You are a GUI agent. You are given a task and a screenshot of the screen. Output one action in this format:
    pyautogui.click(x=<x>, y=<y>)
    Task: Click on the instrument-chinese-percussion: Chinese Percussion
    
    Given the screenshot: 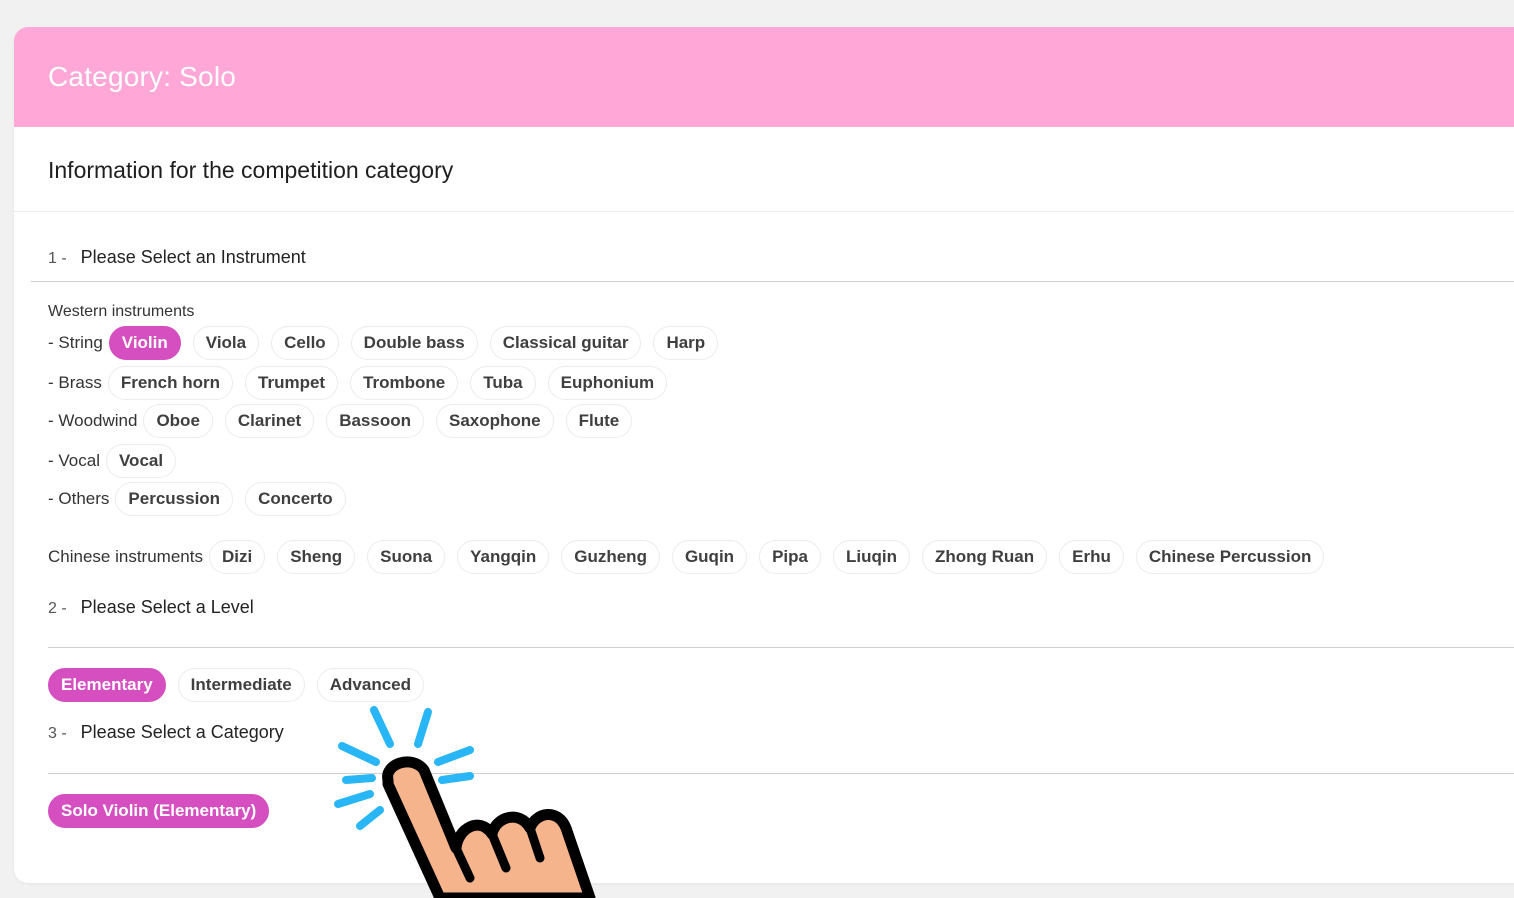 What is the action you would take?
    pyautogui.click(x=1230, y=557)
    